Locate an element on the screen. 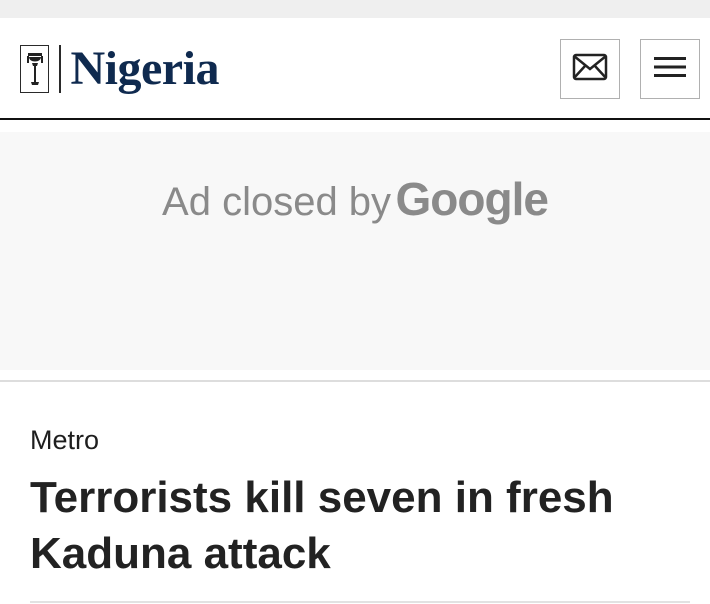  ad-divider is located at coordinates (355, 381).